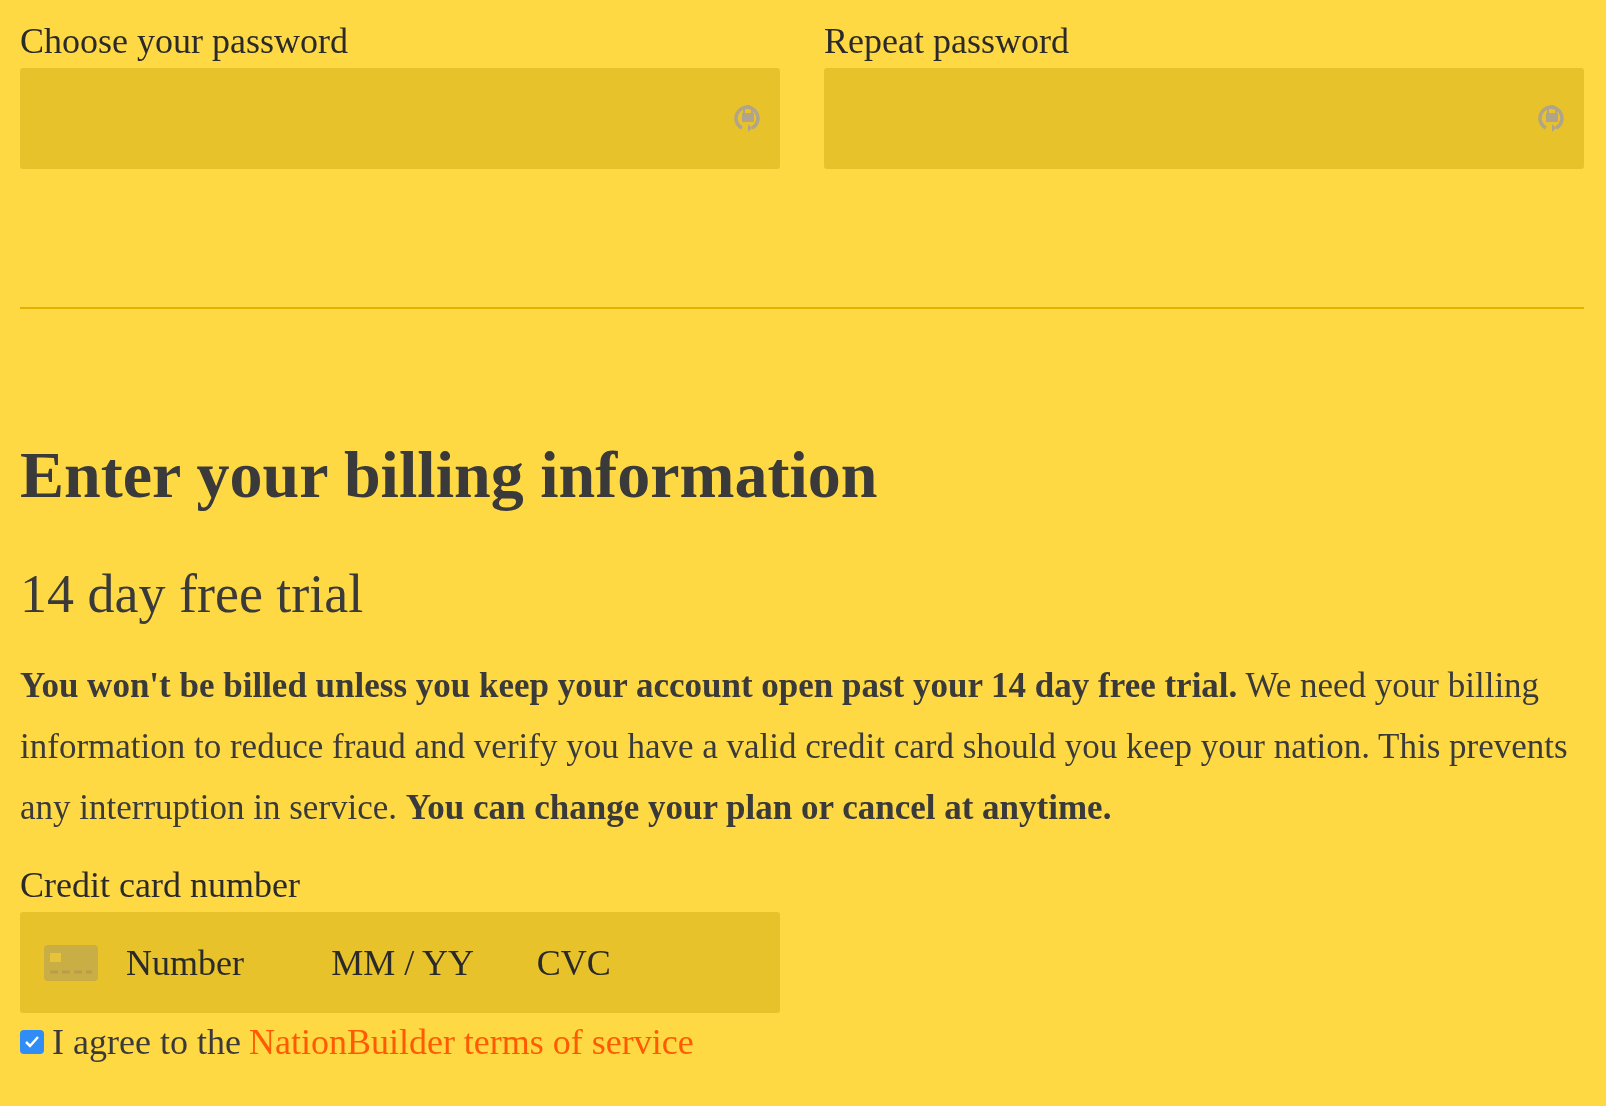 The image size is (1606, 1106). What do you see at coordinates (146, 1042) in the screenshot?
I see `terms-text: I agree to the` at bounding box center [146, 1042].